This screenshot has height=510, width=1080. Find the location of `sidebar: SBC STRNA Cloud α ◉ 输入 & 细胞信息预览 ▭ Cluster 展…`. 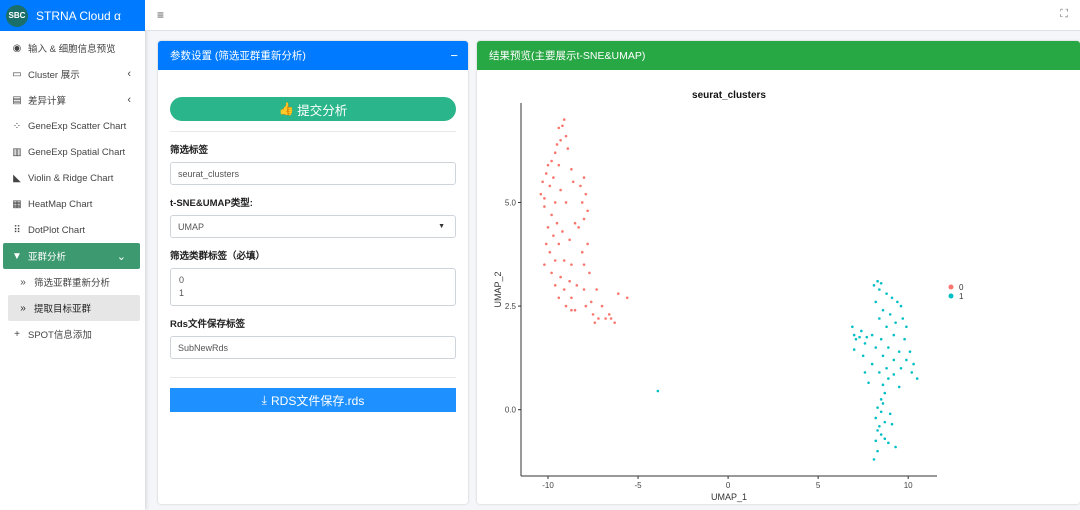

sidebar: SBC STRNA Cloud α ◉ 输入 & 细胞信息预览 ▭ Cluster 展… is located at coordinates (72, 255).